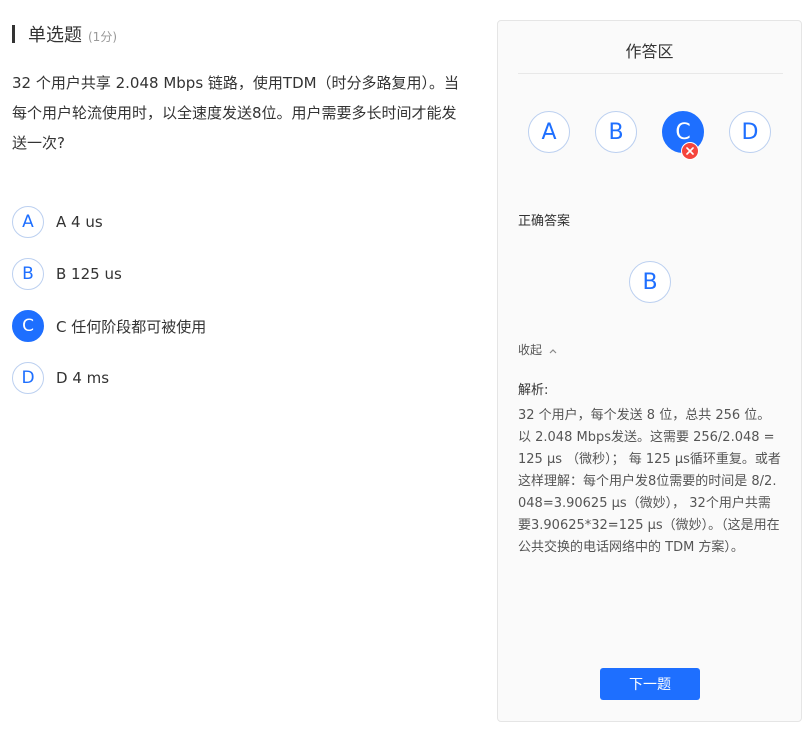 Image resolution: width=807 pixels, height=729 pixels. I want to click on option-b: B B 125 us, so click(109, 274).